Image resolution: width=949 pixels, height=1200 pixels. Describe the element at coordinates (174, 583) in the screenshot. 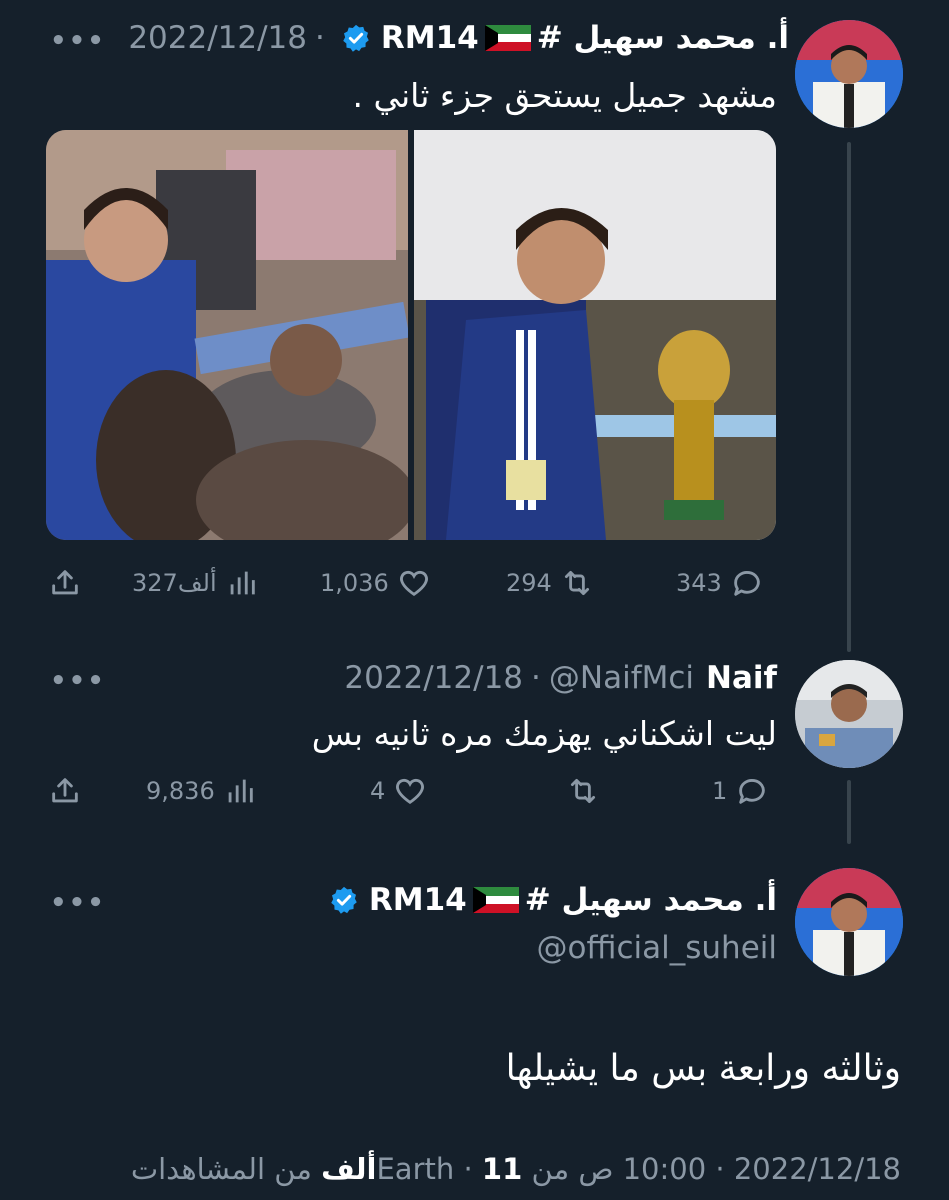

I see `tweet1-views-count: 327ألف` at that location.